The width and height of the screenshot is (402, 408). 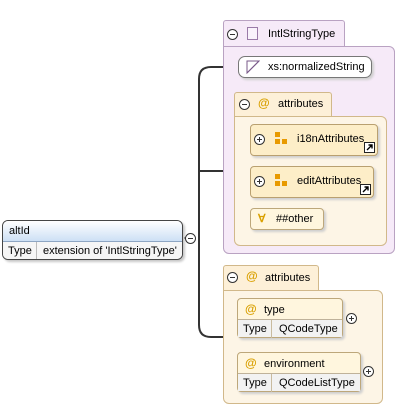 What do you see at coordinates (301, 104) in the screenshot?
I see `inner-attributes-title: attributes` at bounding box center [301, 104].